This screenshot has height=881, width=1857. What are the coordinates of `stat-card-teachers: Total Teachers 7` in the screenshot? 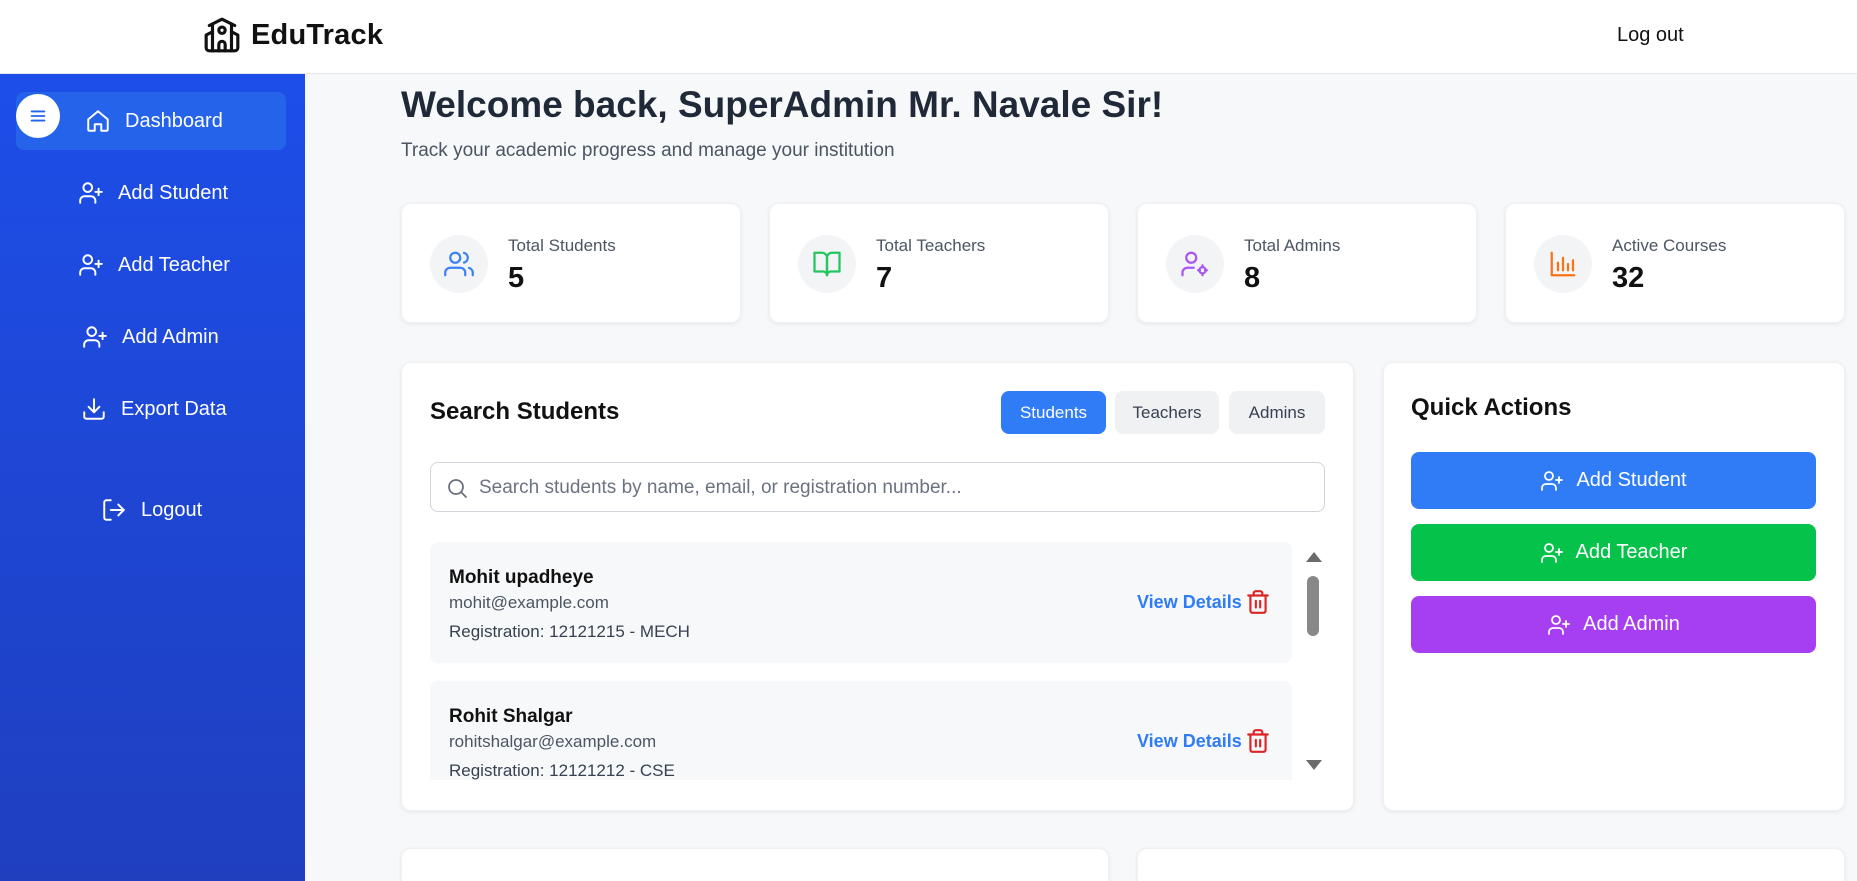 It's located at (939, 263).